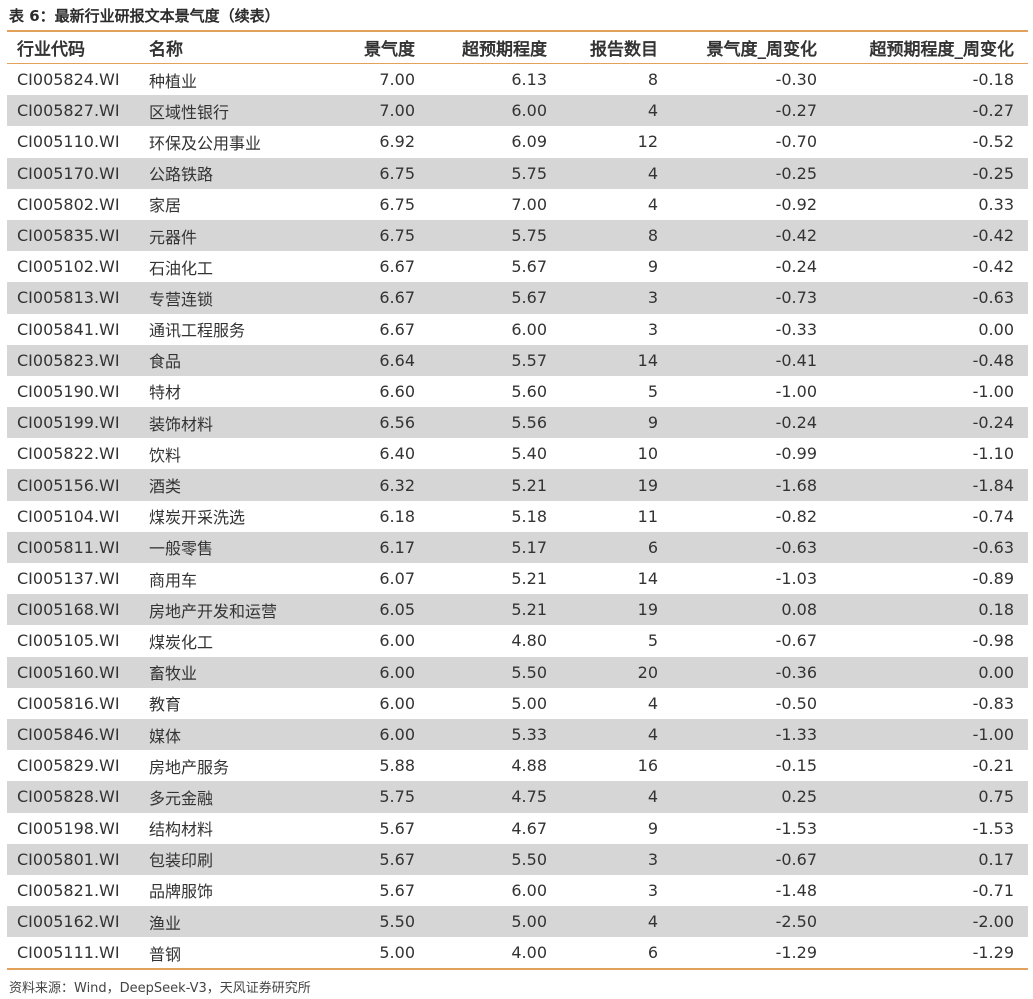  What do you see at coordinates (741, 859) in the screenshot?
I see `cell-sentiment-weekly-change: -0.67` at bounding box center [741, 859].